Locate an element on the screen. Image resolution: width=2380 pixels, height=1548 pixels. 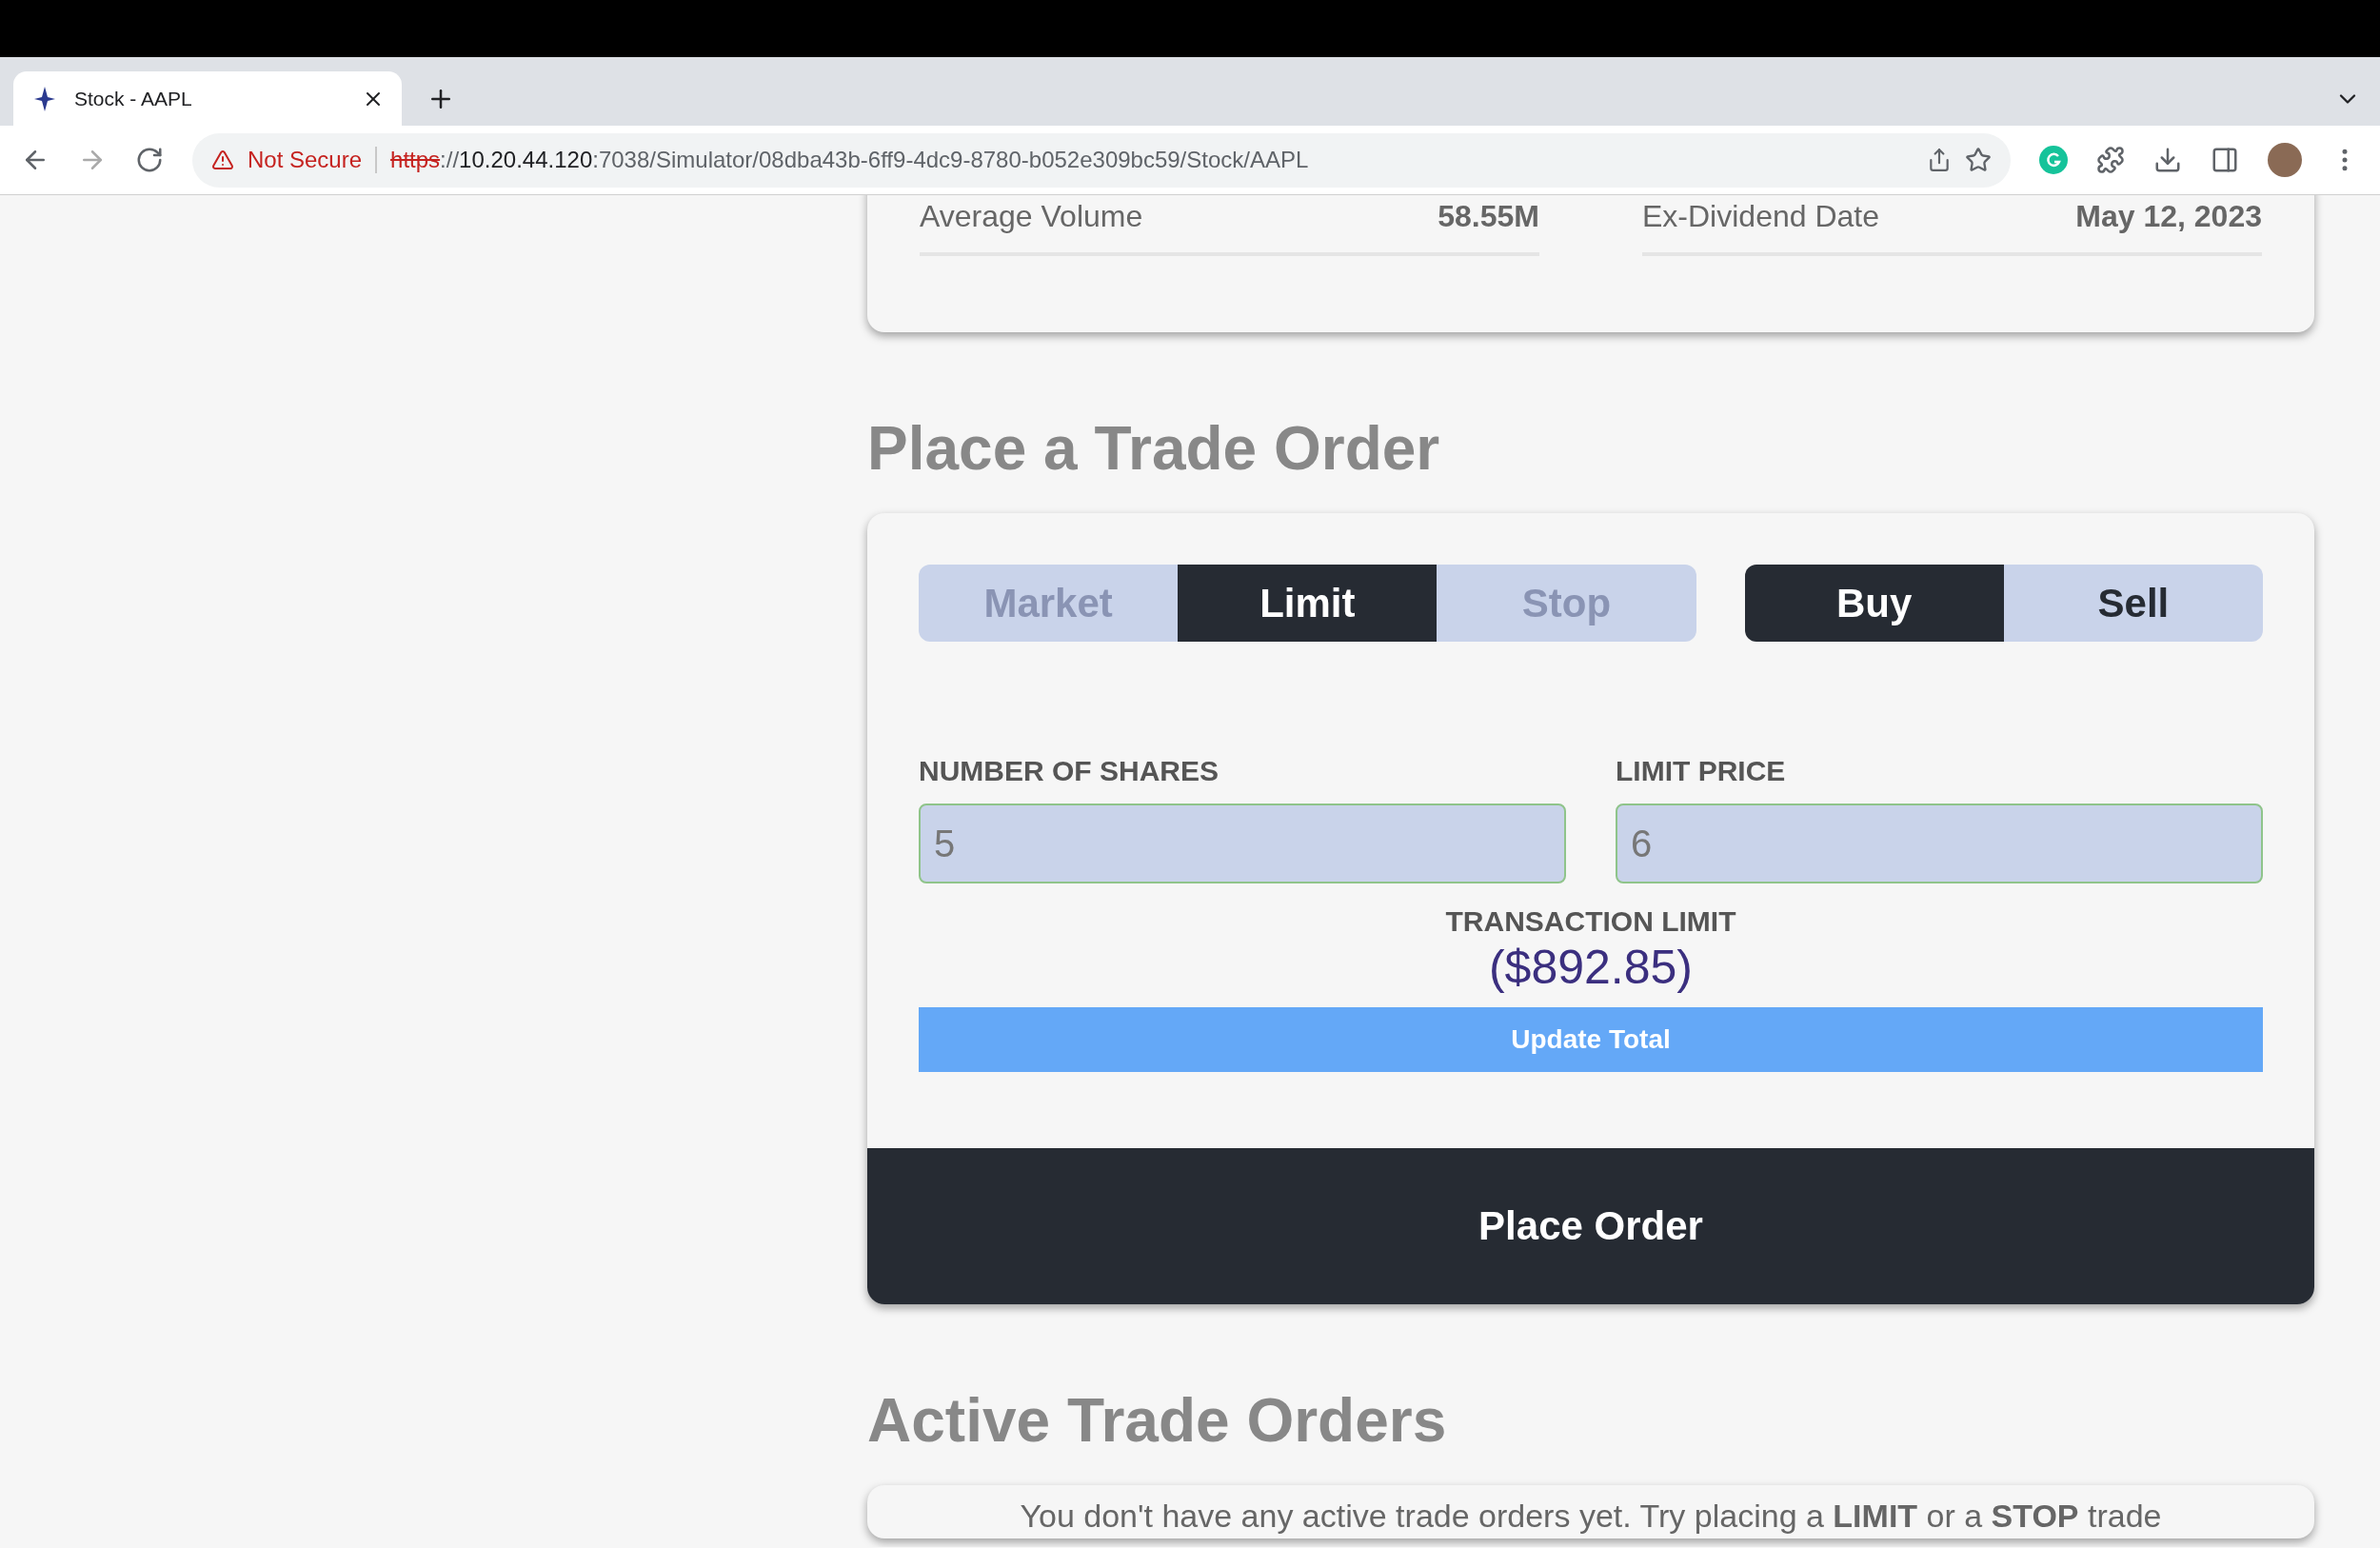
section-heading: Active Trade Orders is located at coordinates (1157, 1421).